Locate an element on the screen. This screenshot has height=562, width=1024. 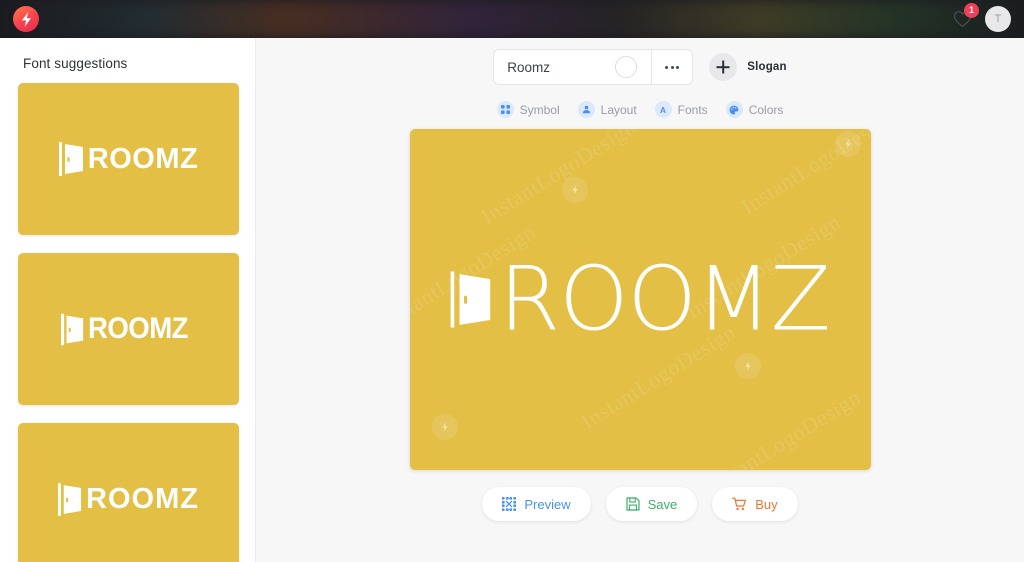
search-input is located at coordinates (561, 67).